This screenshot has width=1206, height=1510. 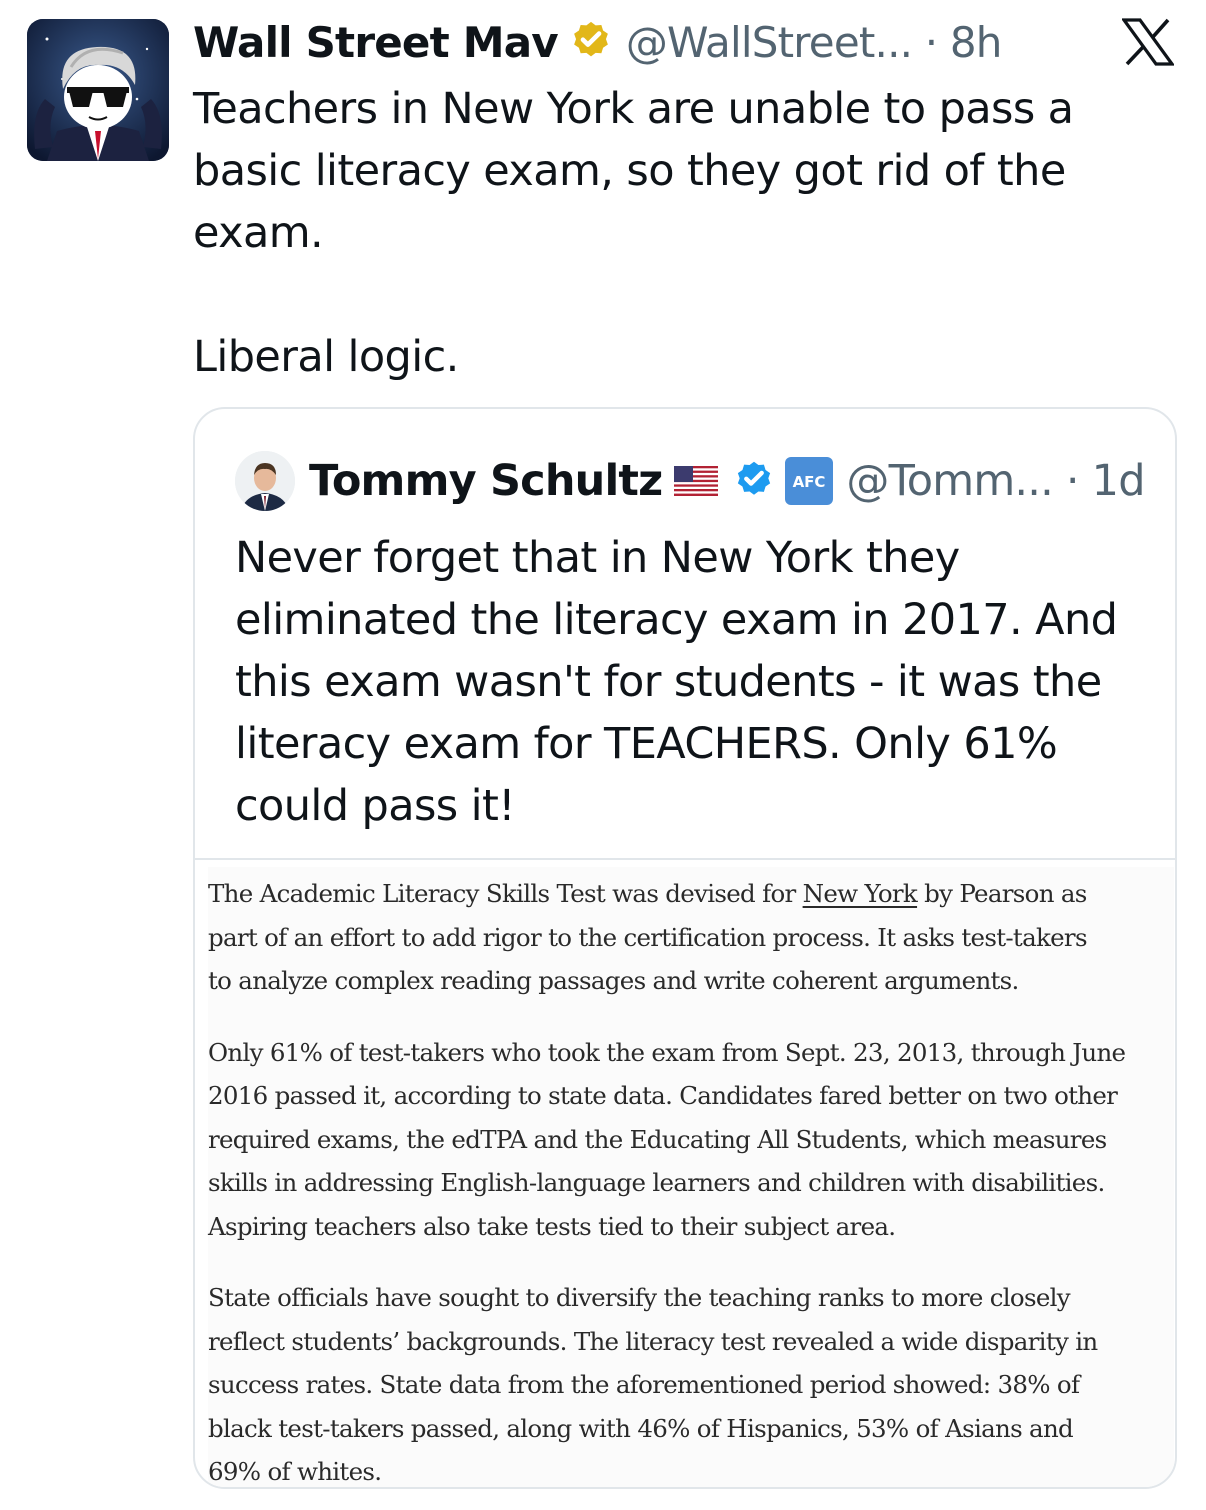 What do you see at coordinates (590, 39) in the screenshot?
I see `gold-verified-badge-icon` at bounding box center [590, 39].